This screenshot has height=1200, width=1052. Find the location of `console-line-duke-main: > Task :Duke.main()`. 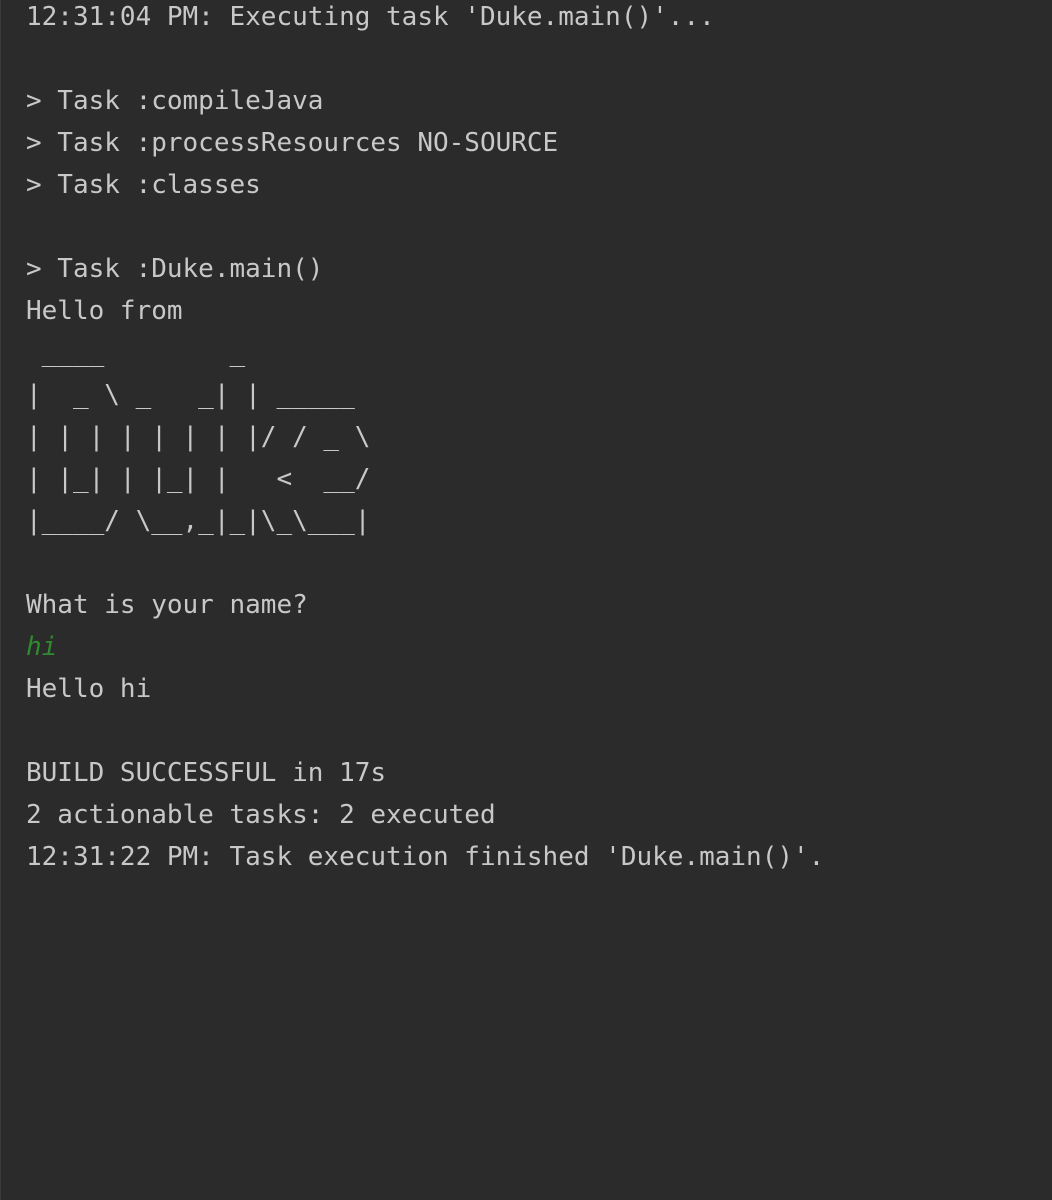

console-line-duke-main: > Task :Duke.main() is located at coordinates (175, 269).